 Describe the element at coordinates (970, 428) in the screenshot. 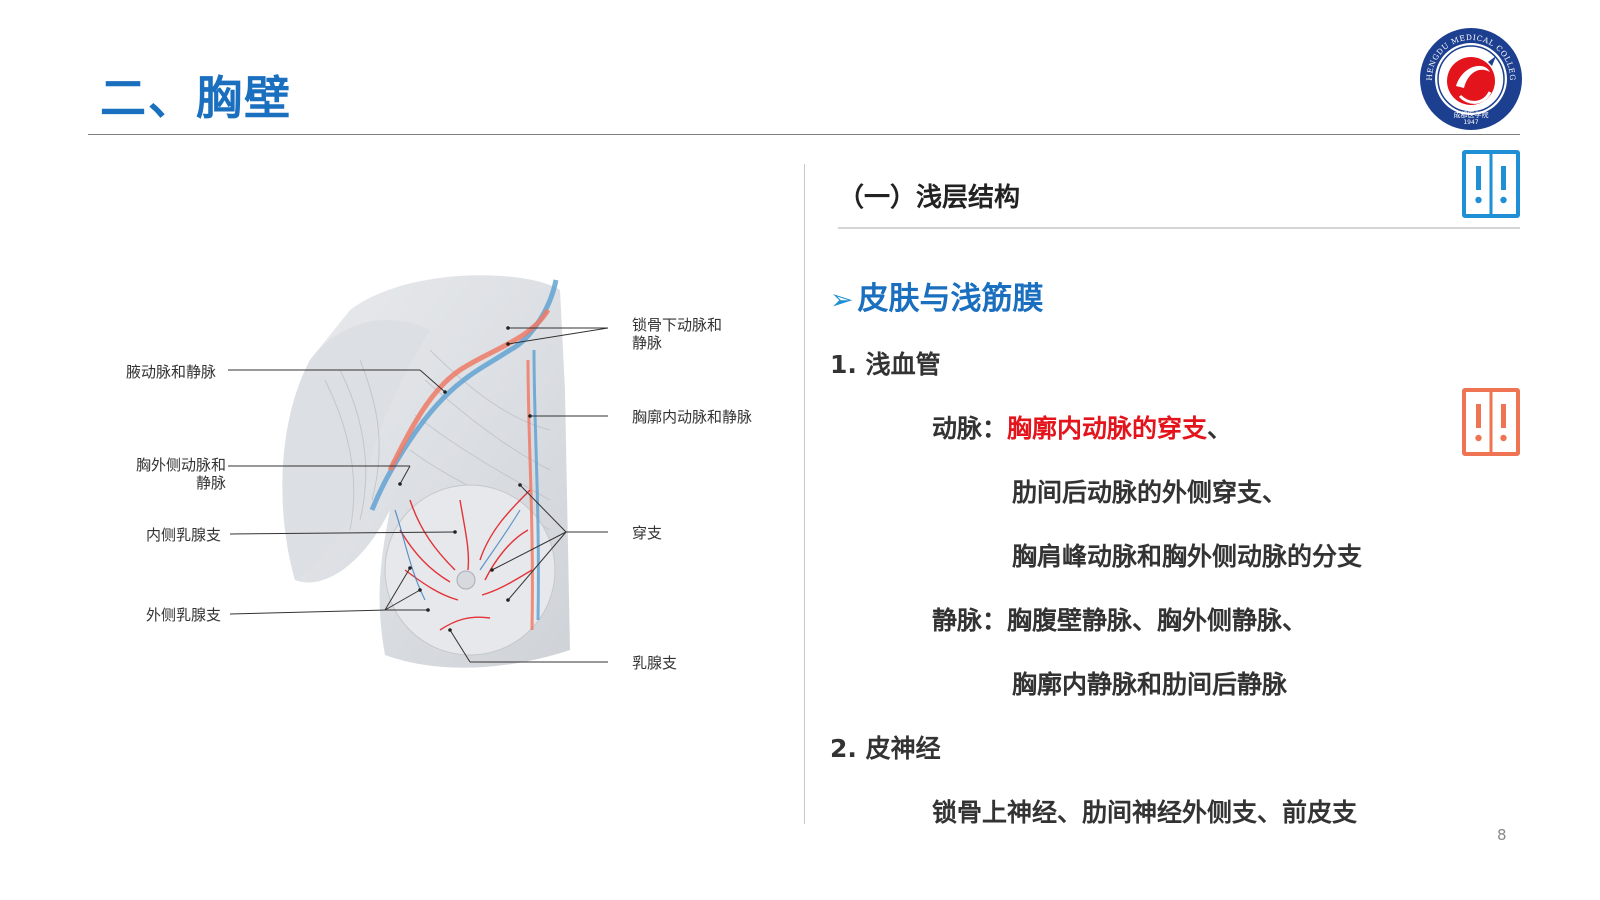

I see `artery-label: 动脉：` at that location.